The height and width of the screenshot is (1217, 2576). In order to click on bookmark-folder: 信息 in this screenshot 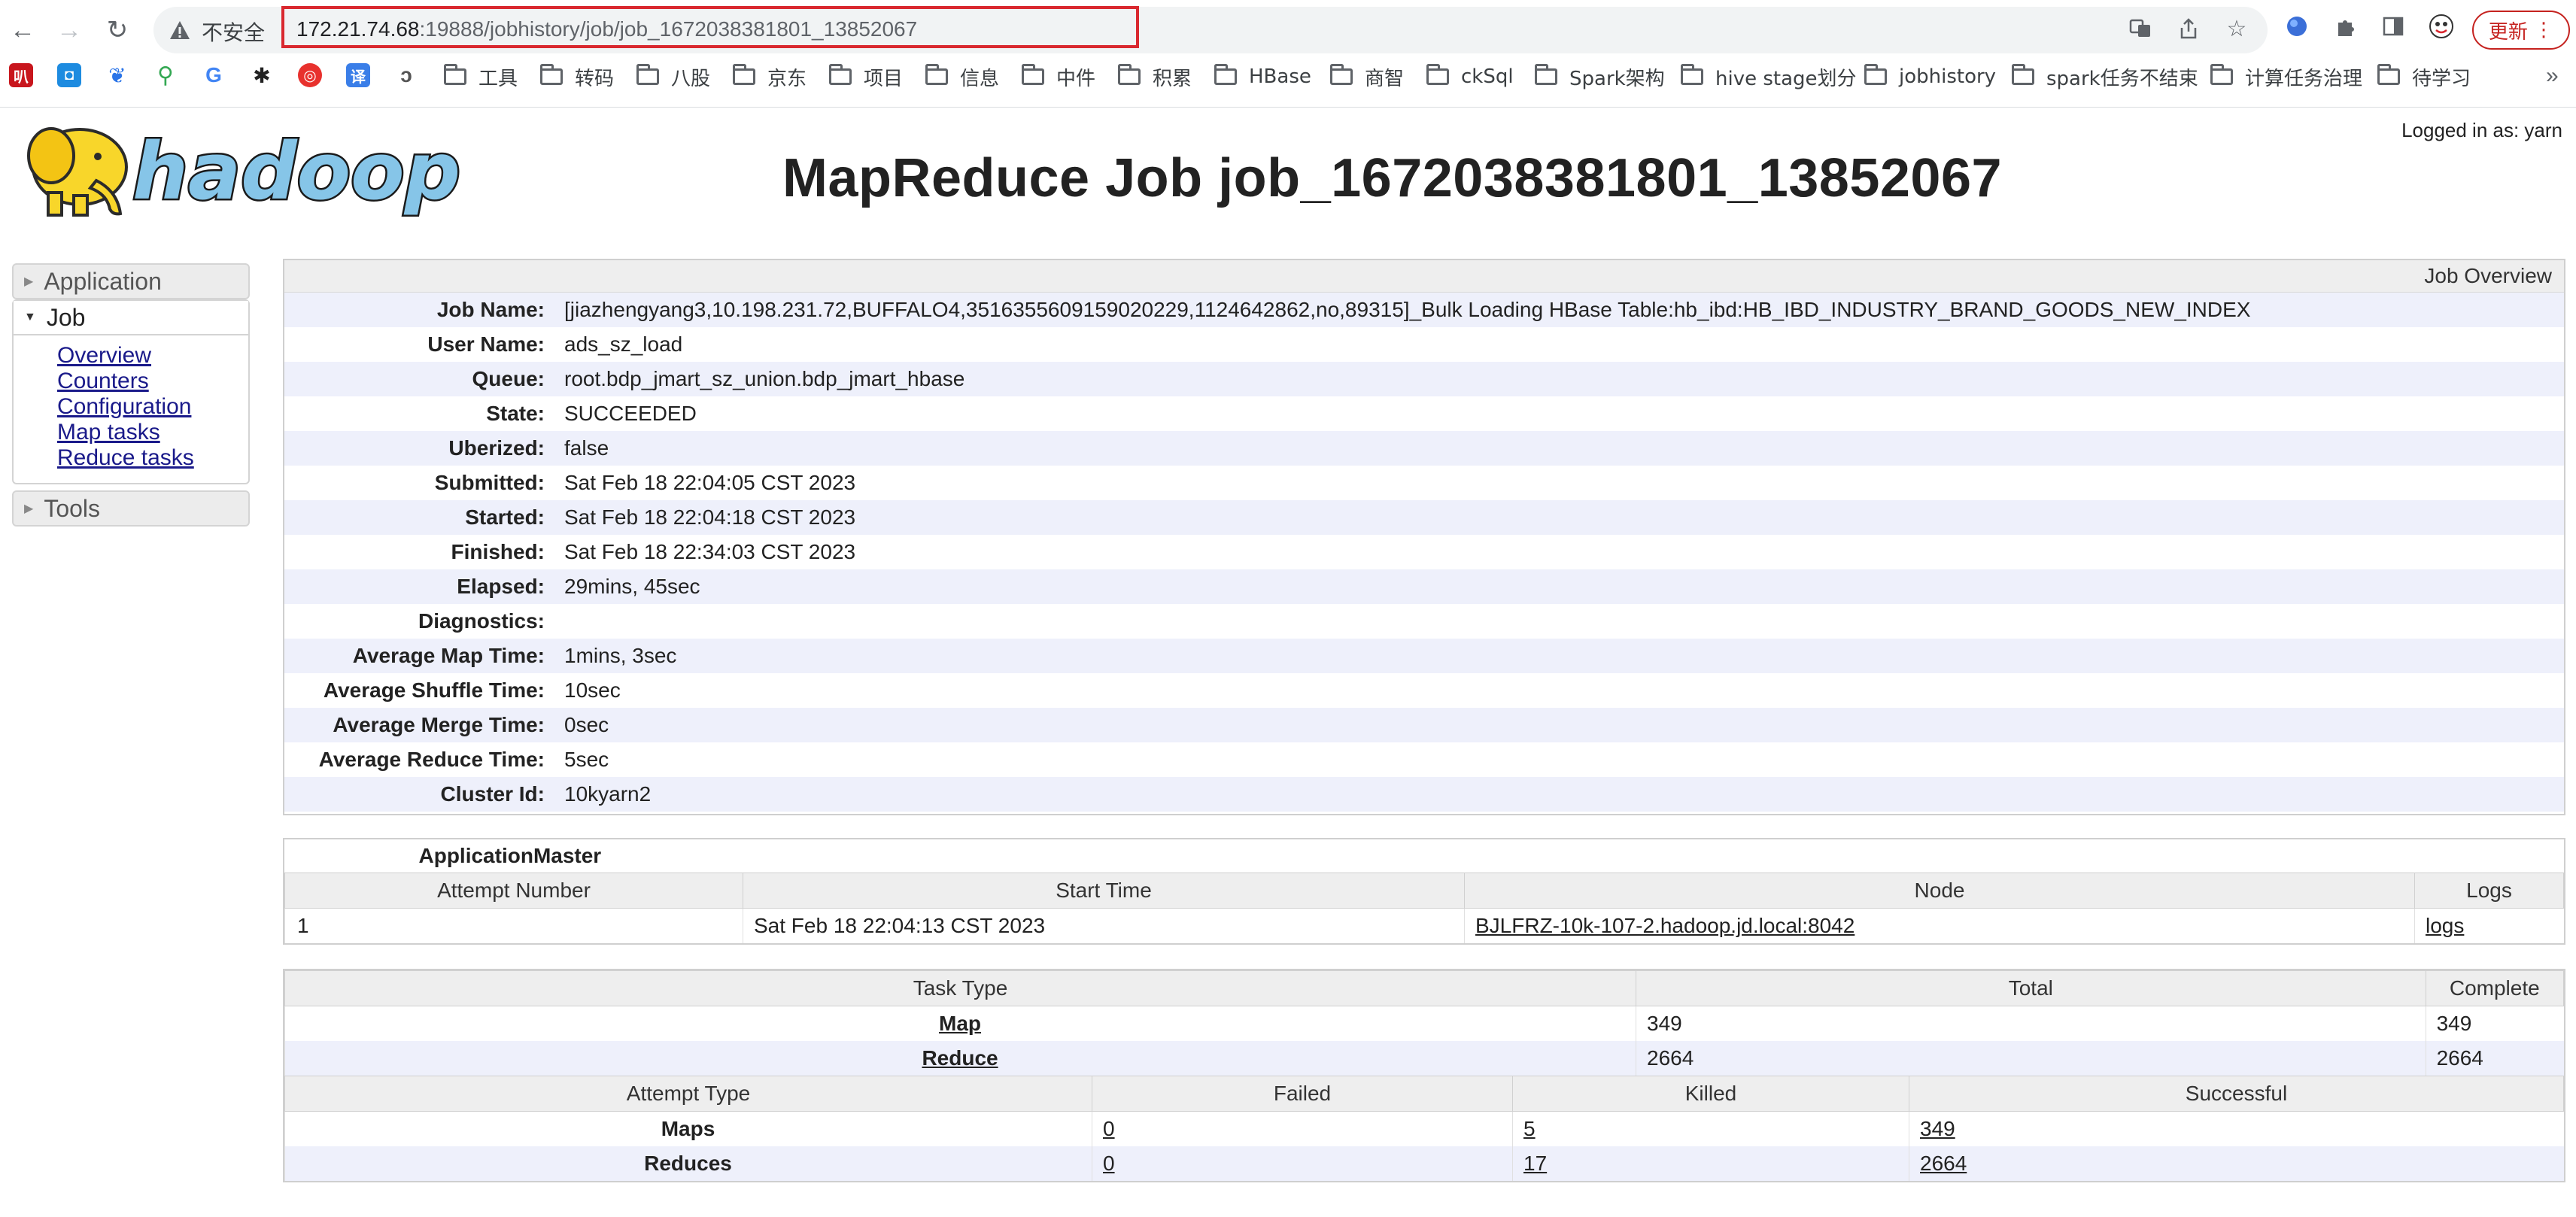, I will do `click(962, 77)`.